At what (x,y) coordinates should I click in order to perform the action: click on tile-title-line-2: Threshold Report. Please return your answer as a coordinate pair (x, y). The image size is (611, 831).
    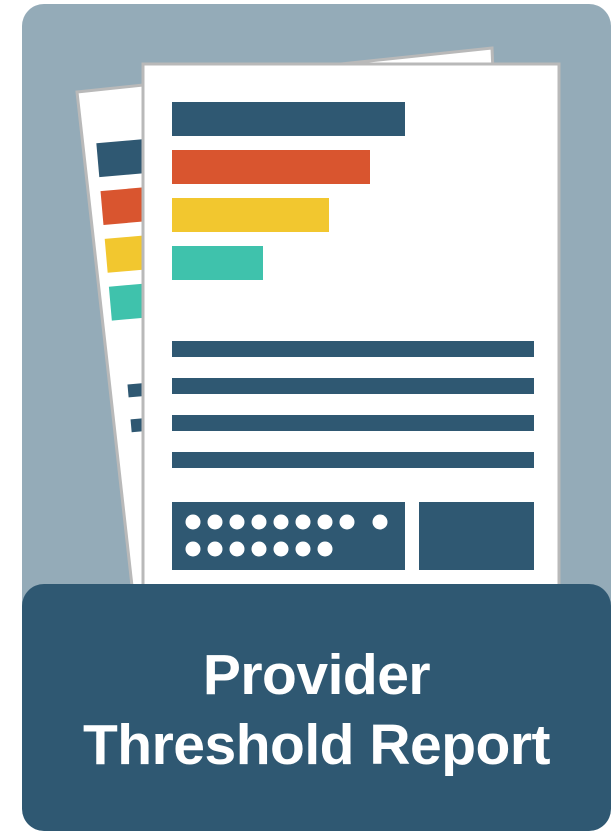
    Looking at the image, I should click on (316, 744).